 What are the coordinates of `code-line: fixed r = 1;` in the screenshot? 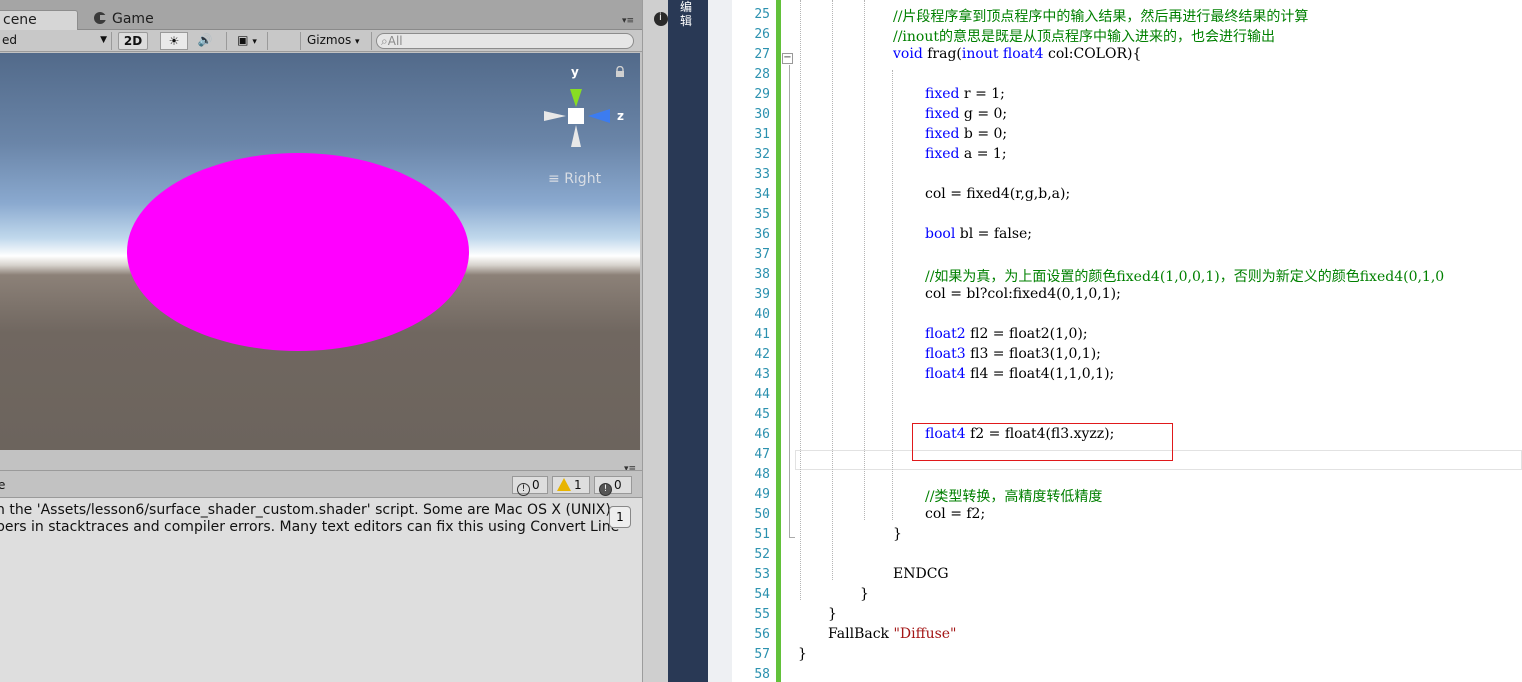 It's located at (965, 94).